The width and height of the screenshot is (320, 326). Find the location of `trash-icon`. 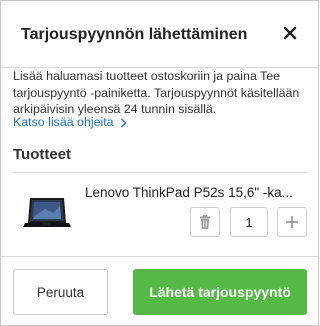

trash-icon is located at coordinates (205, 222).